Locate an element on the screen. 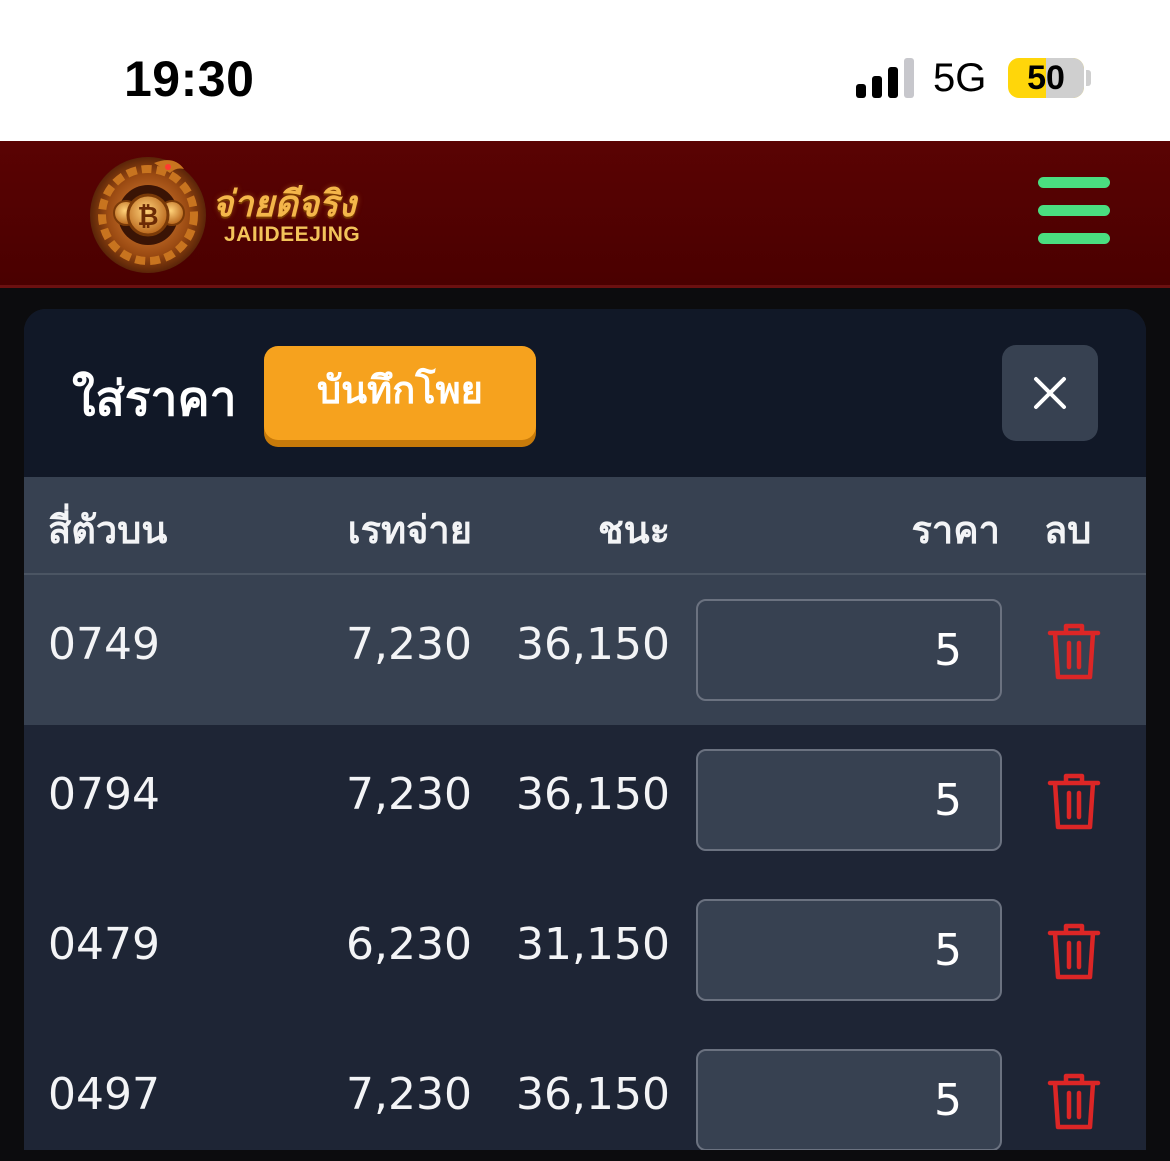  bet-number: 0794 is located at coordinates (104, 794).